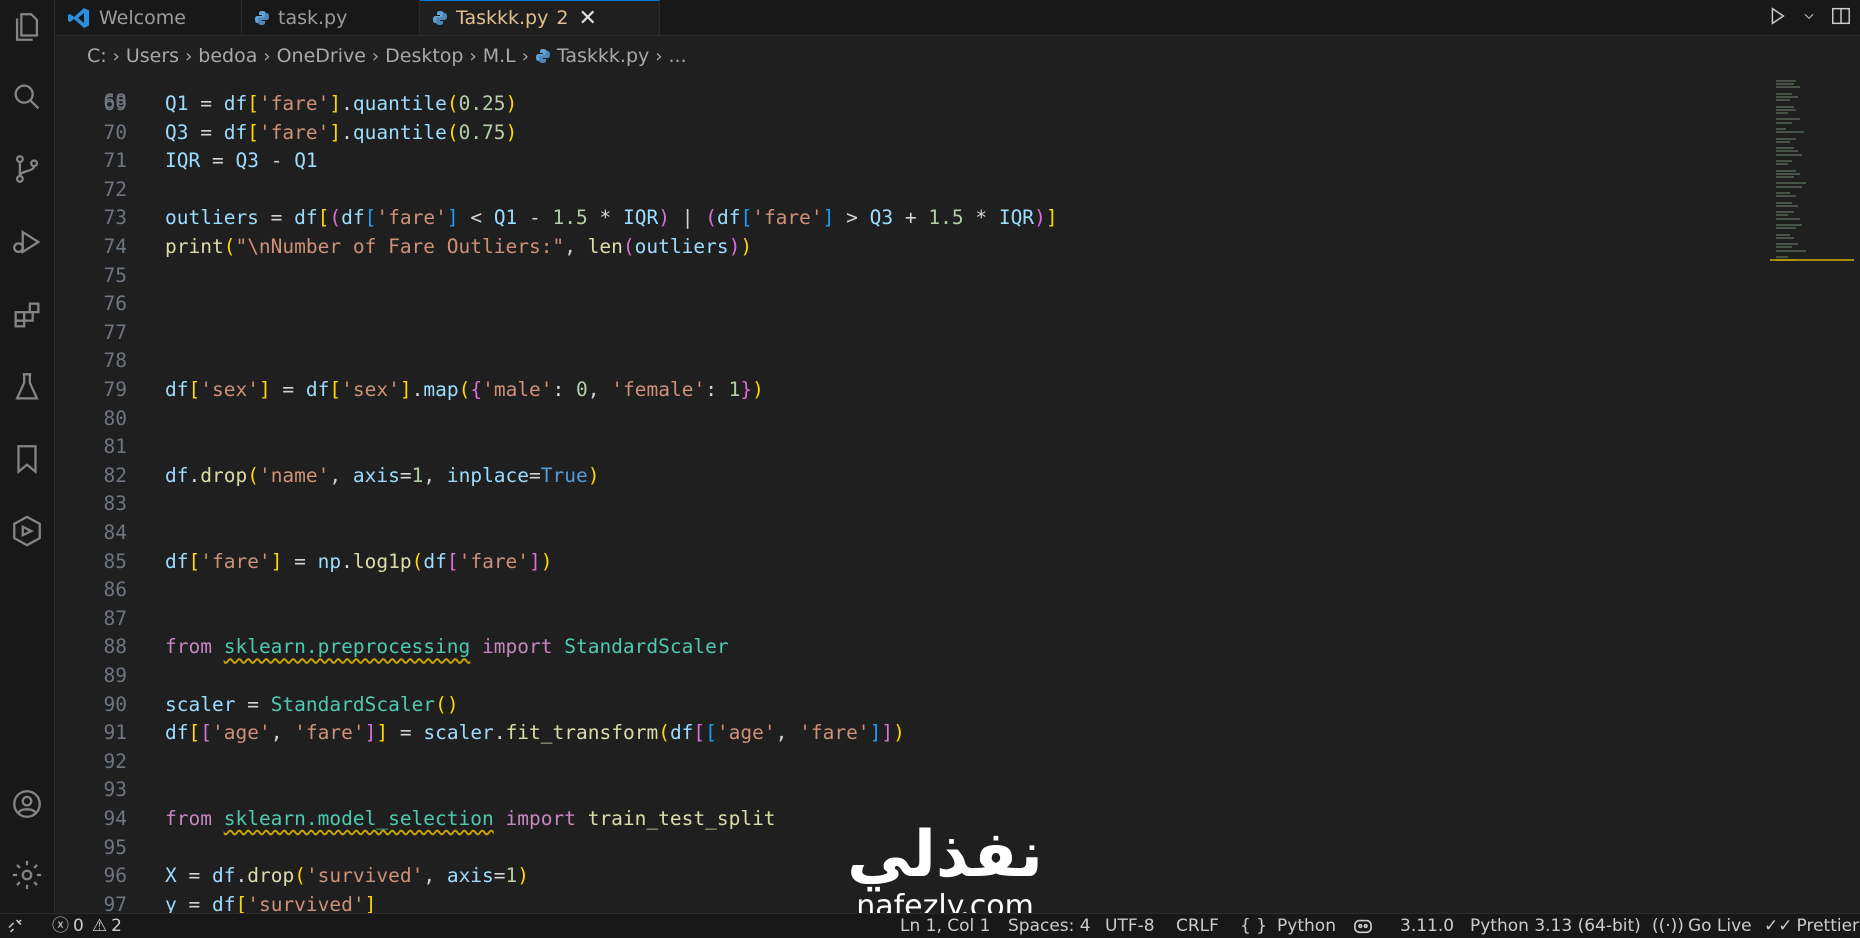  I want to click on line-number: 84, so click(115, 532).